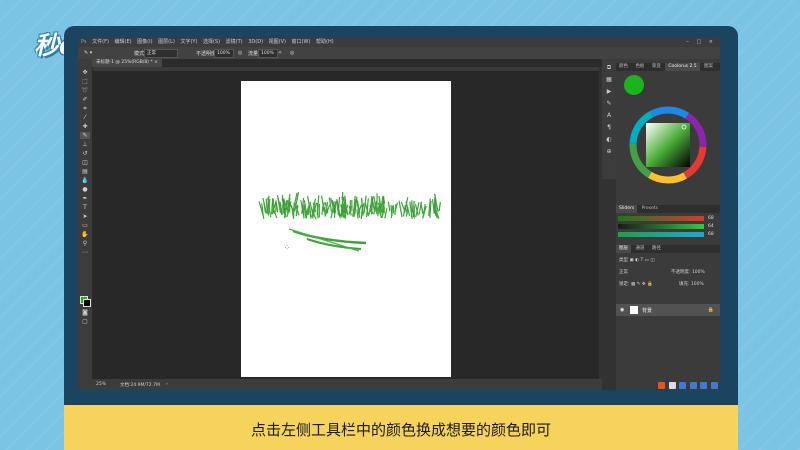 The image size is (800, 450). I want to click on microphone-icon, so click(683, 385).